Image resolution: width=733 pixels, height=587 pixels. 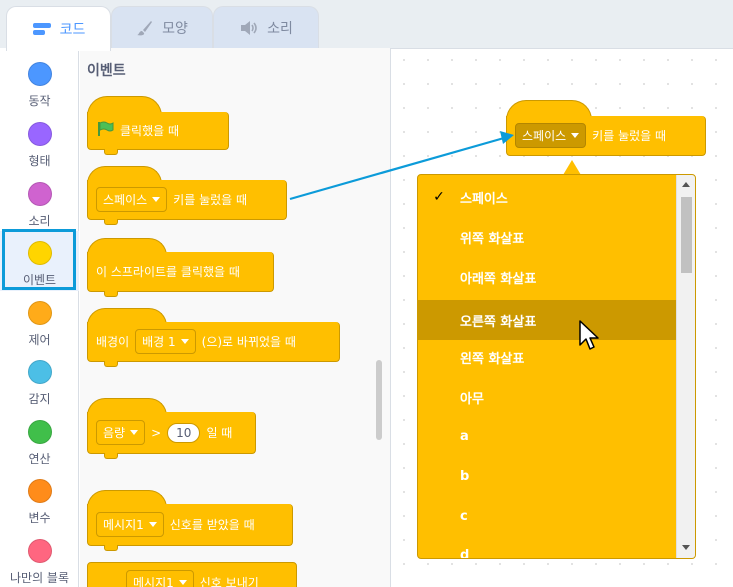 What do you see at coordinates (484, 199) in the screenshot?
I see `item-label: 스페이스` at bounding box center [484, 199].